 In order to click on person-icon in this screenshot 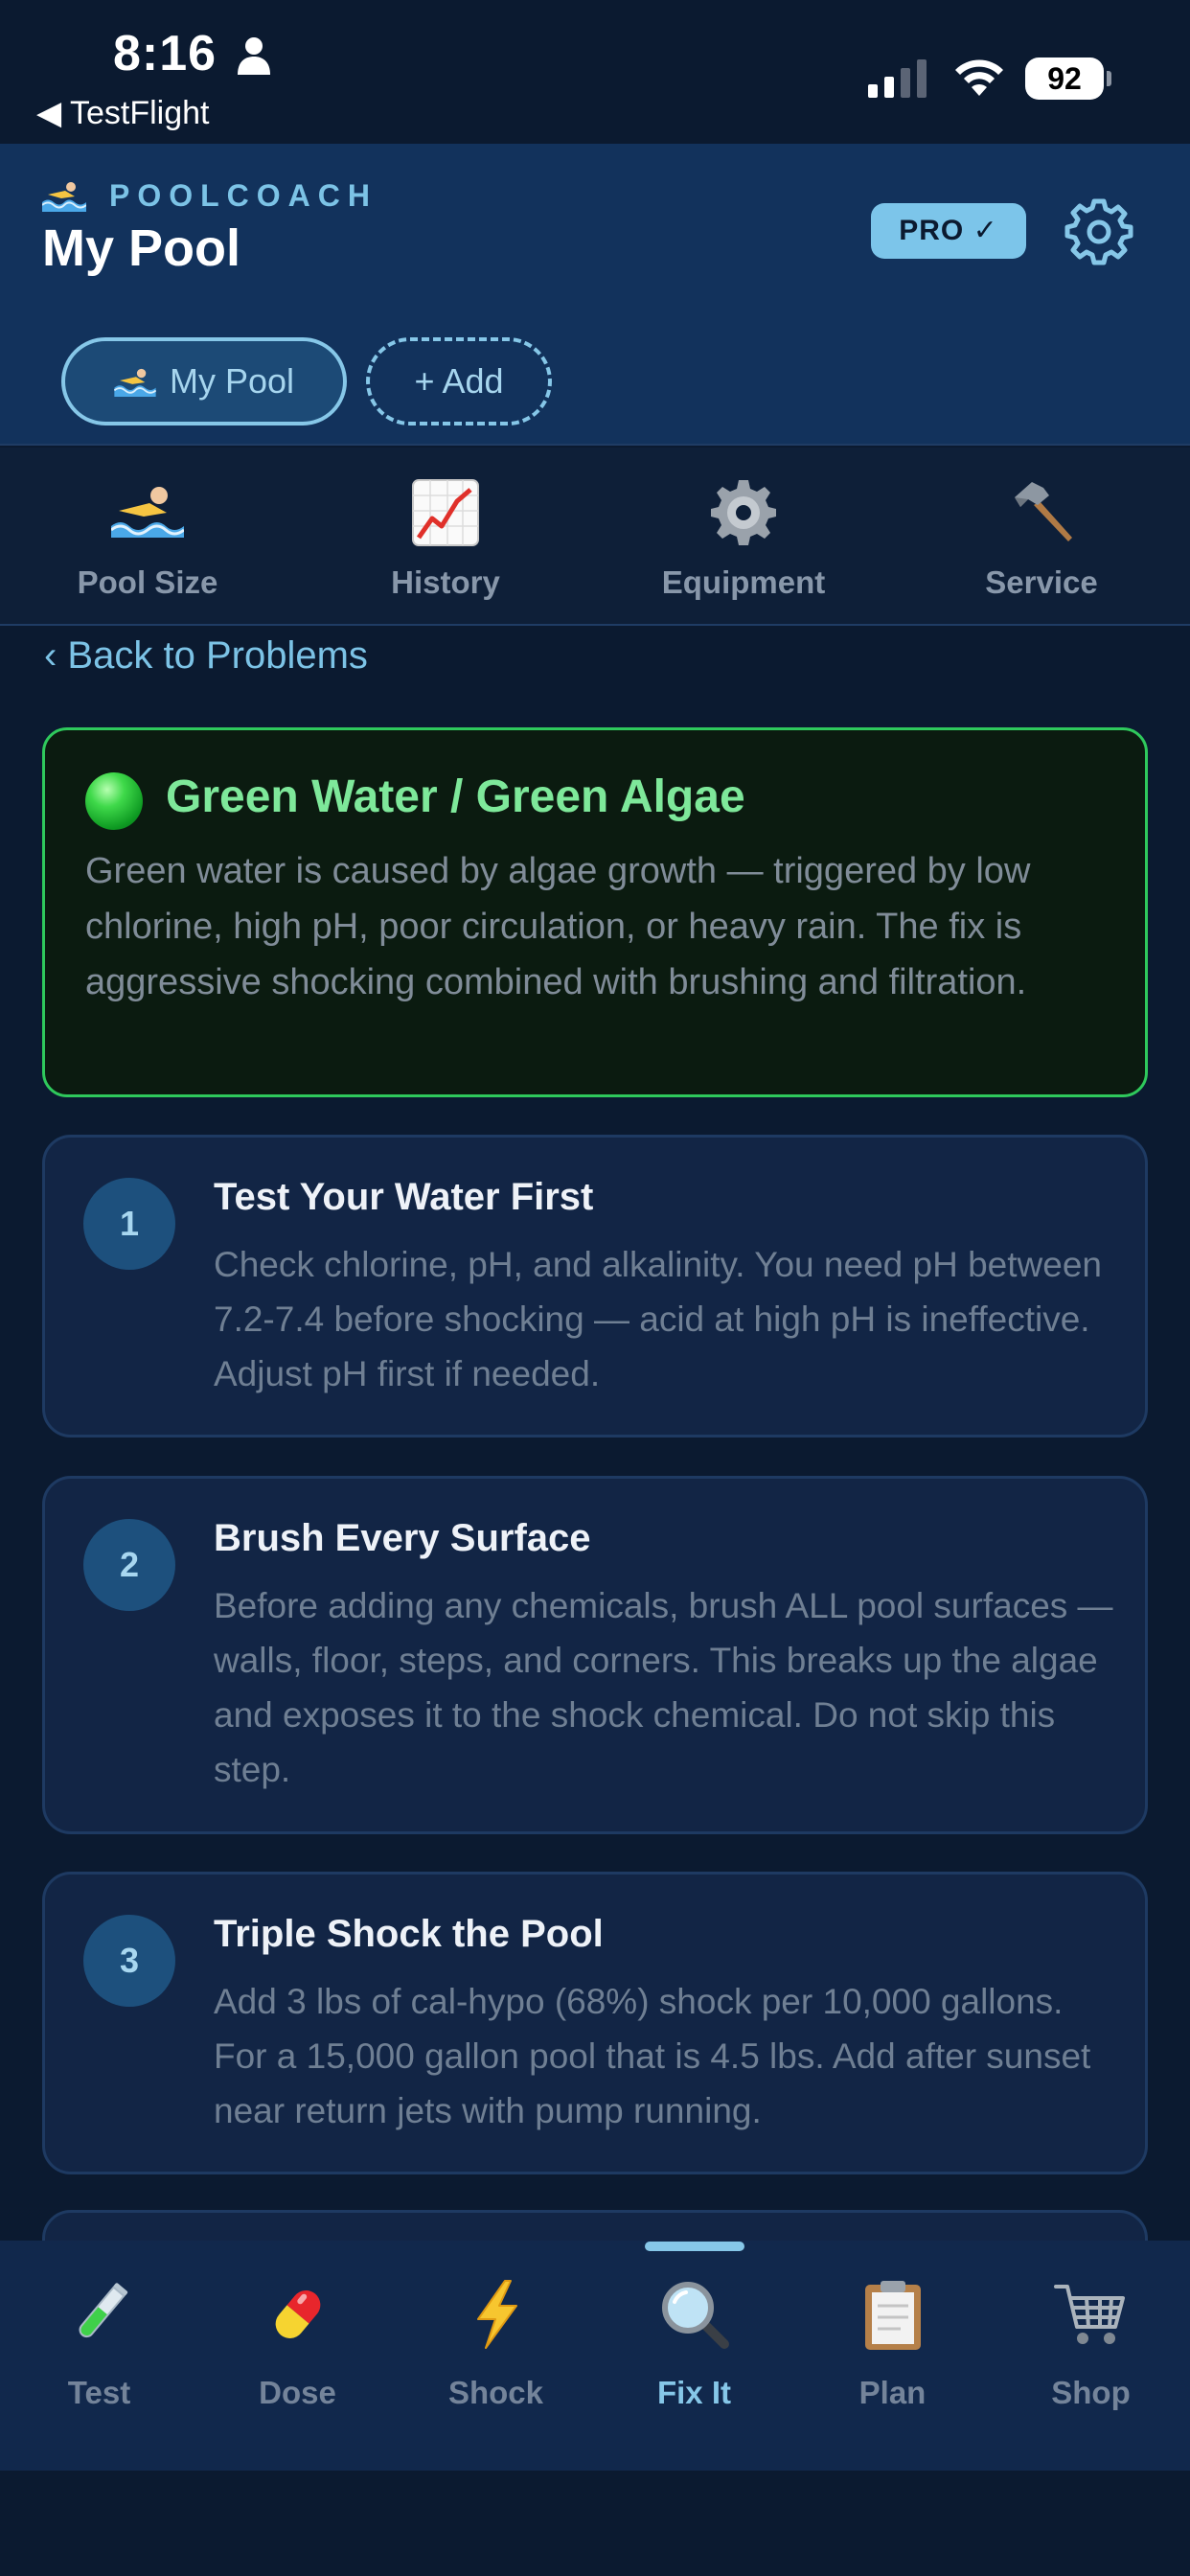, I will do `click(254, 56)`.